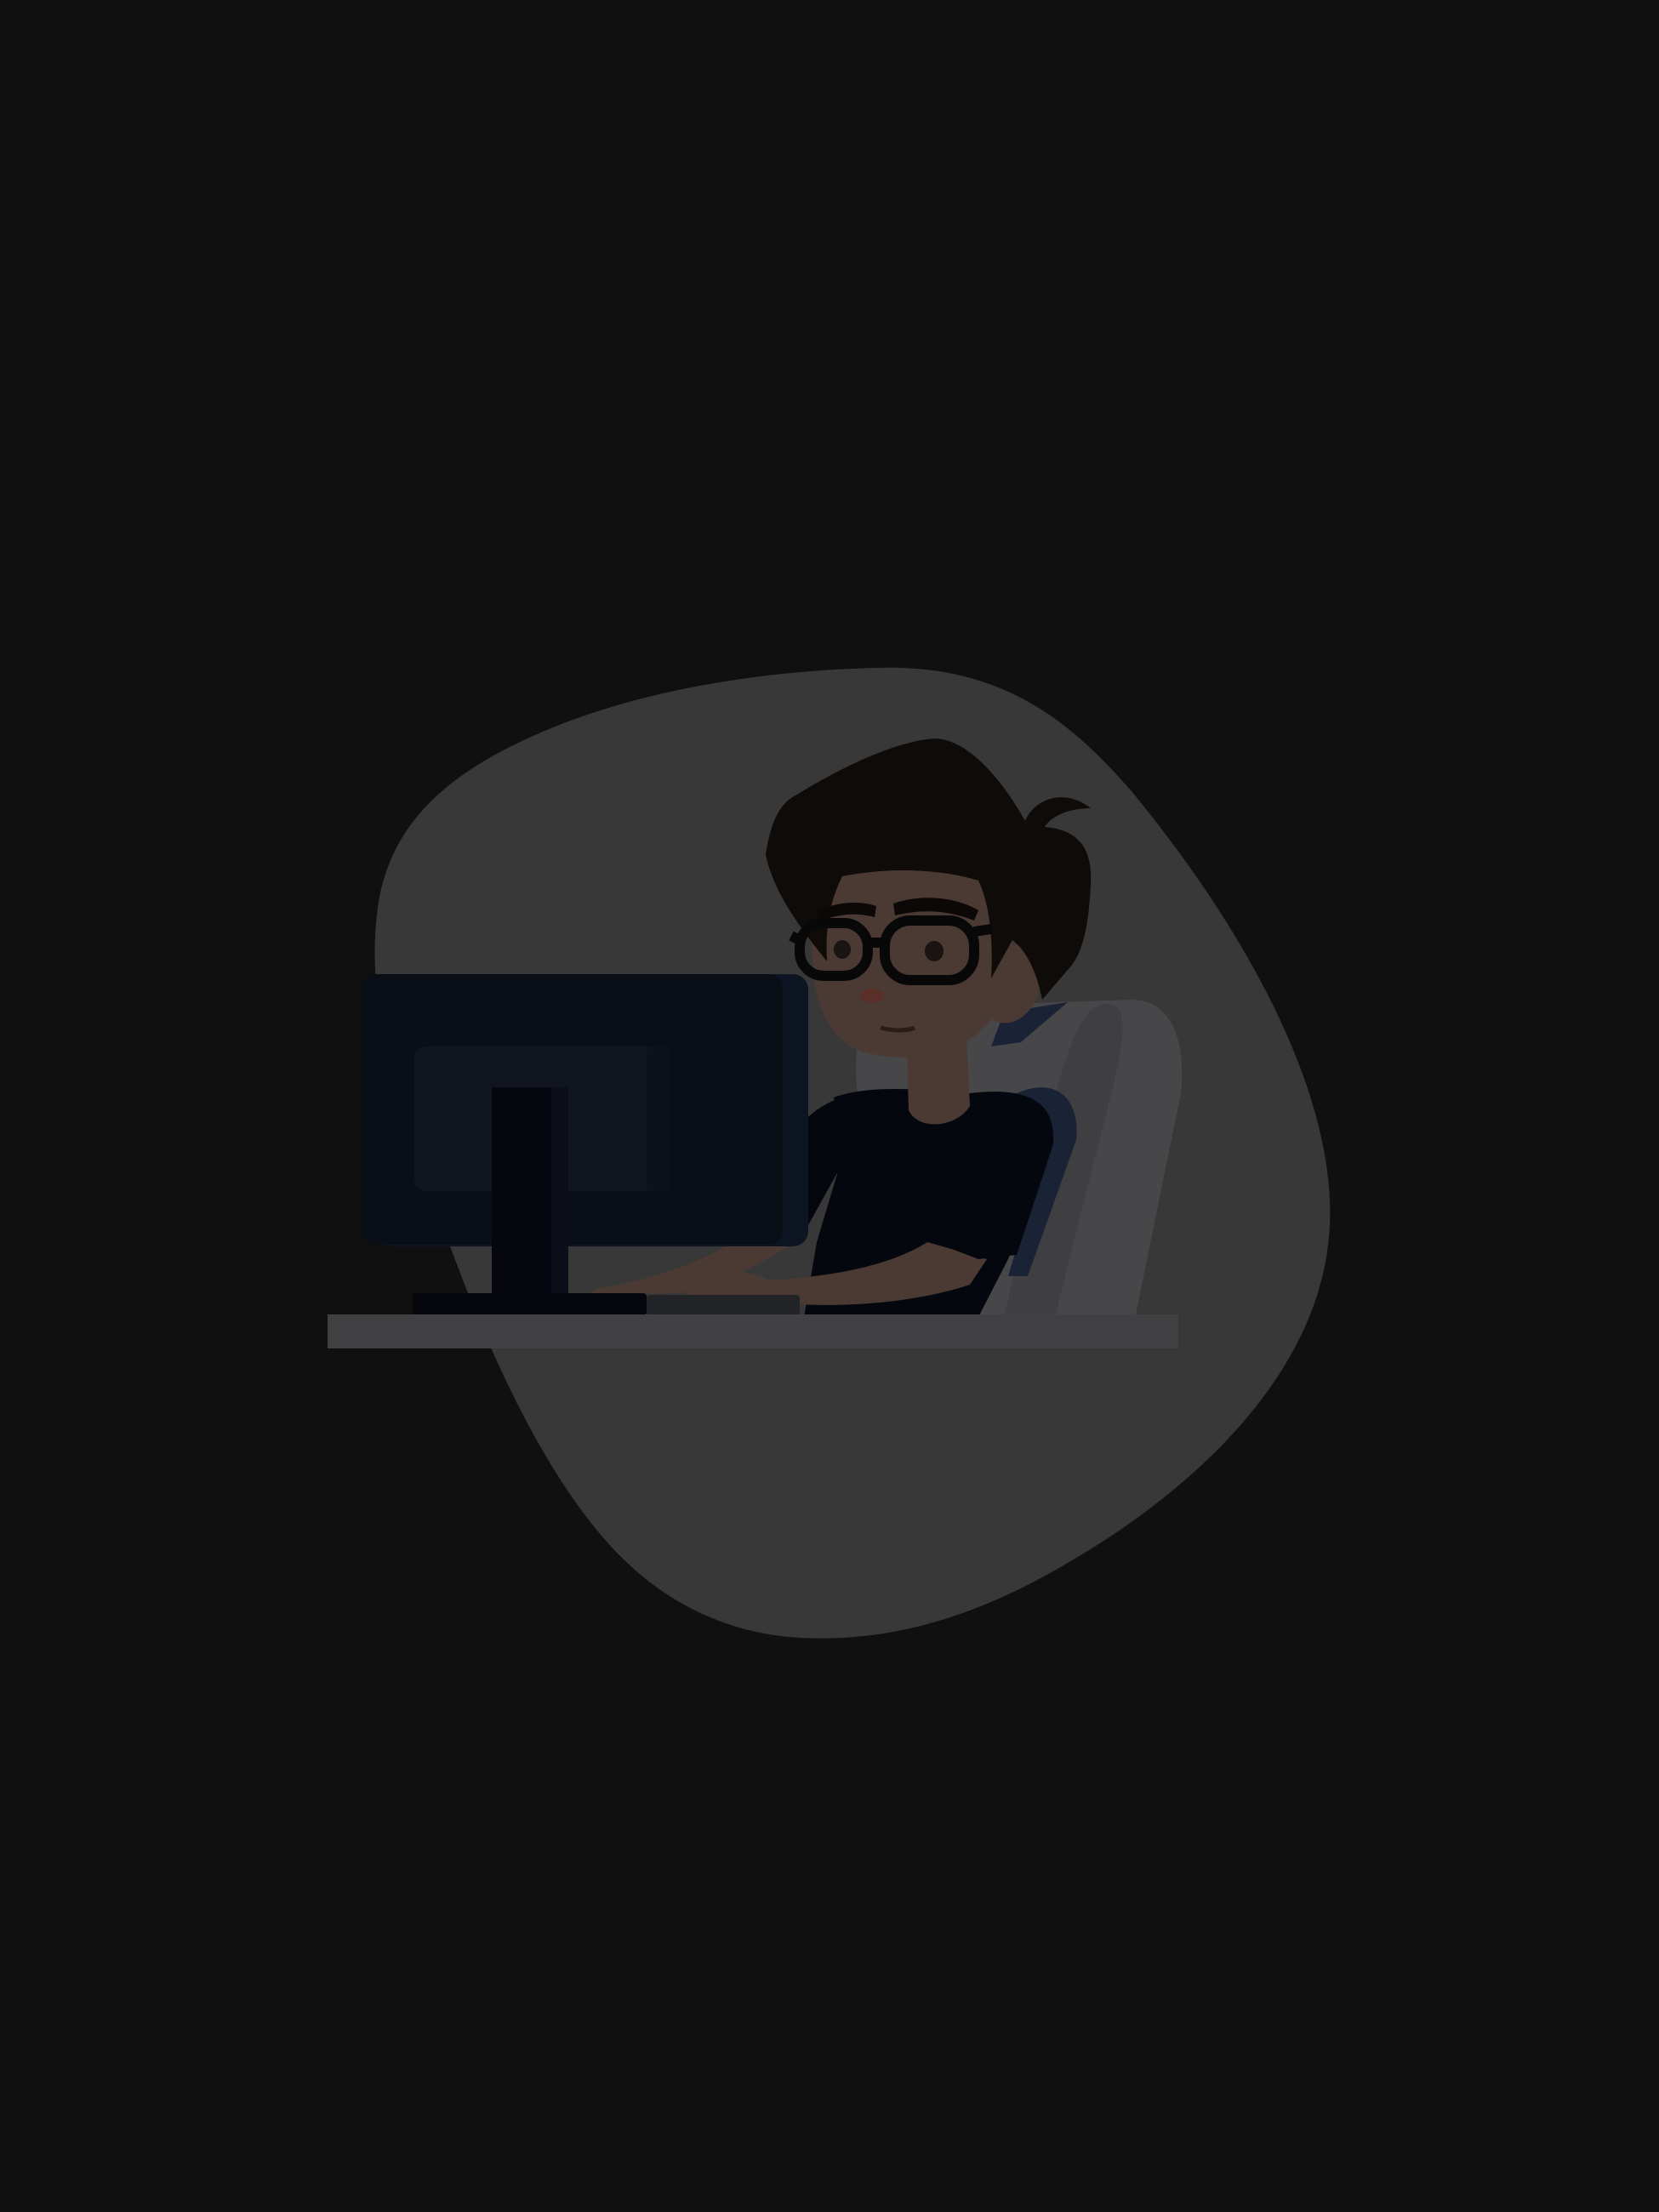 Image resolution: width=1659 pixels, height=2212 pixels. What do you see at coordinates (658, 1118) in the screenshot?
I see `monitor-screen-panel-edge` at bounding box center [658, 1118].